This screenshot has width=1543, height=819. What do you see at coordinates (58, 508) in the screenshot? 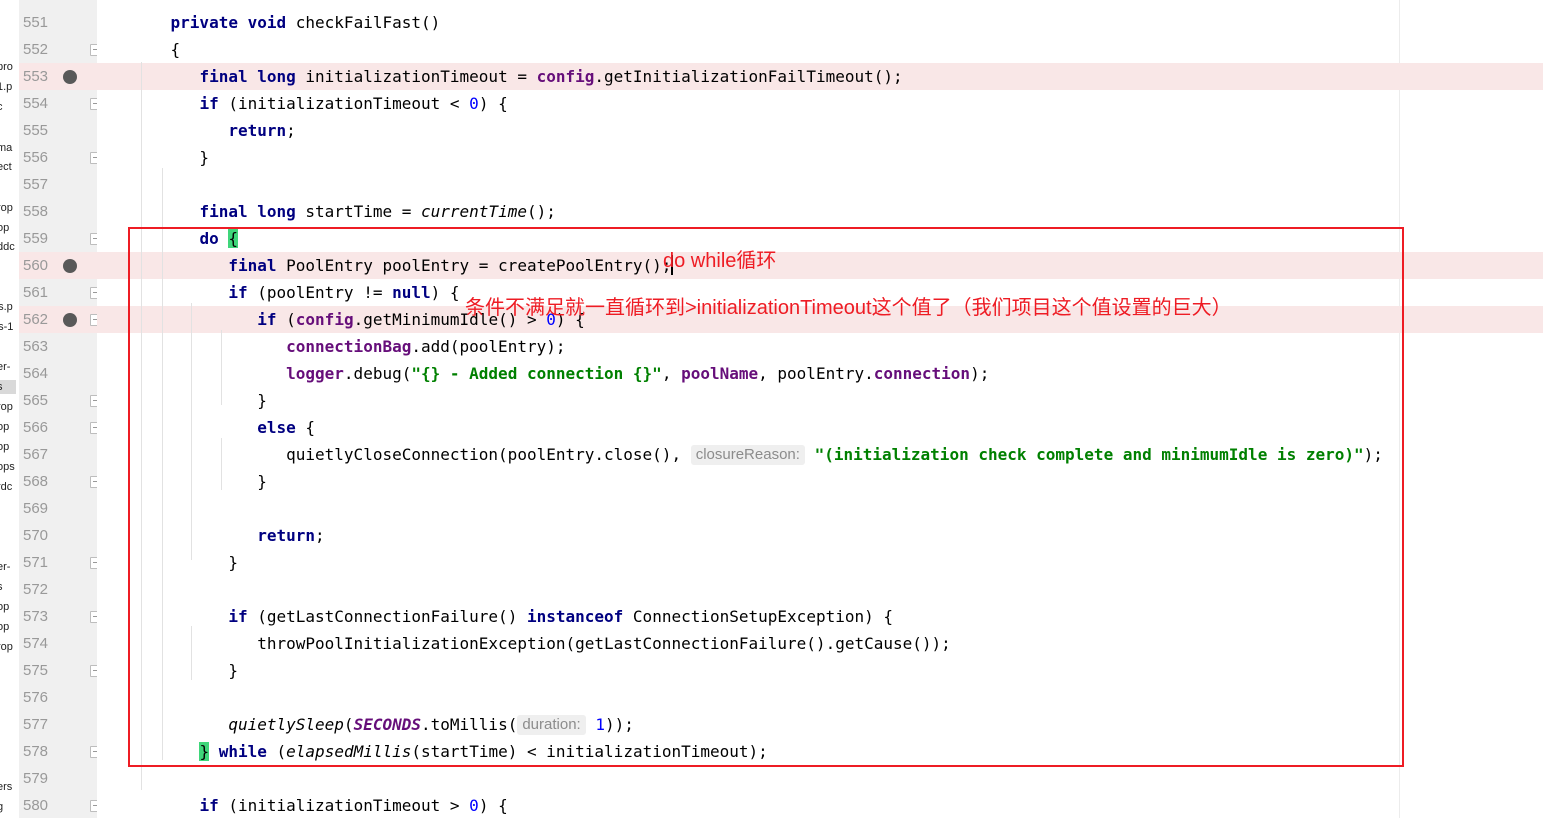
I see `gutter-row: 569` at bounding box center [58, 508].